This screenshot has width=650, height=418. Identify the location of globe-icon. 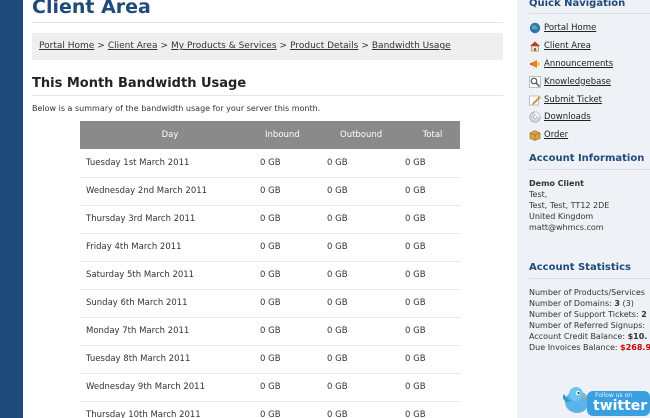
(535, 27).